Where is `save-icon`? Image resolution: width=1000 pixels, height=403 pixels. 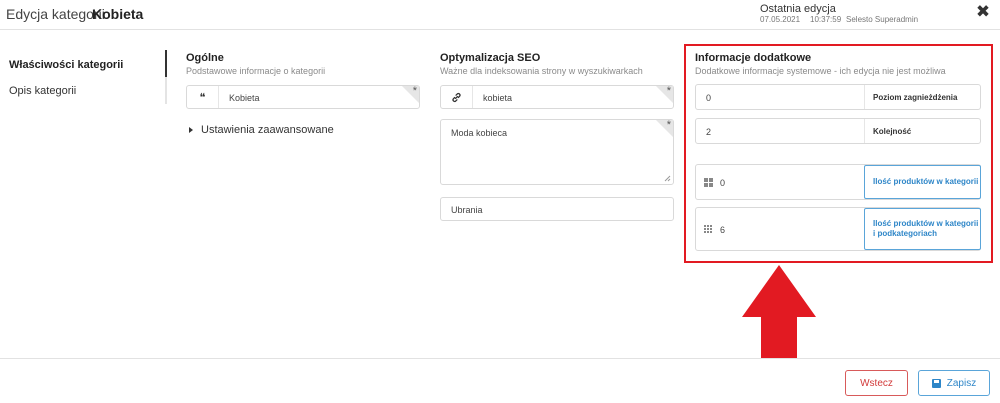 save-icon is located at coordinates (936, 383).